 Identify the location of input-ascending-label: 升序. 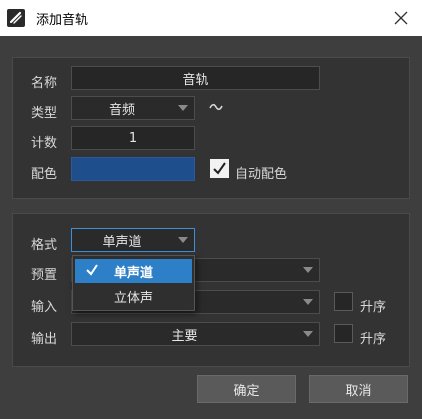
(373, 307).